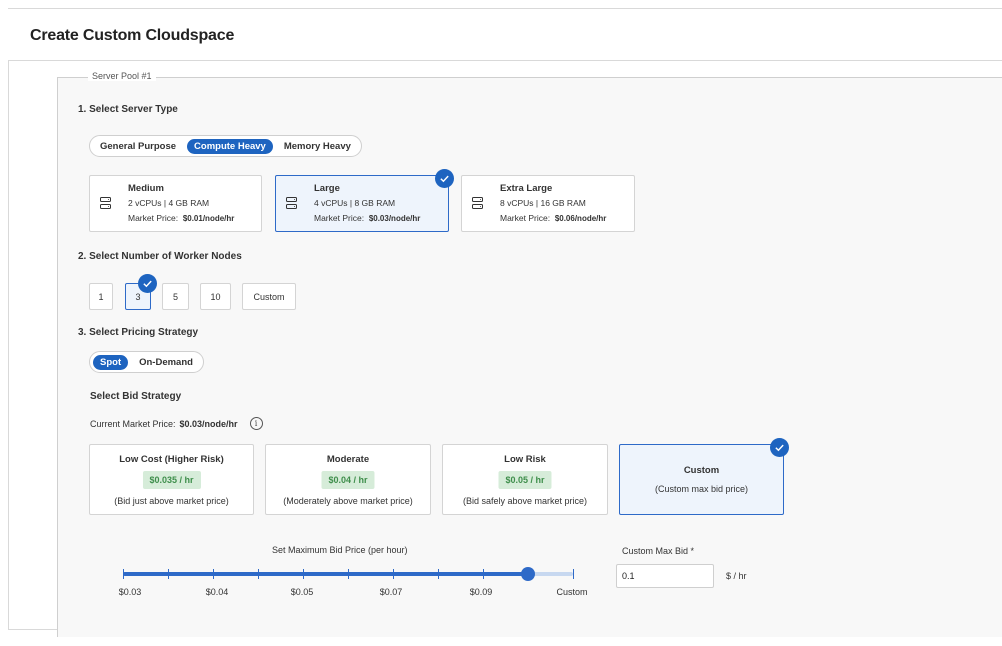  I want to click on page-title: Create Custom Cloudspace, so click(132, 35).